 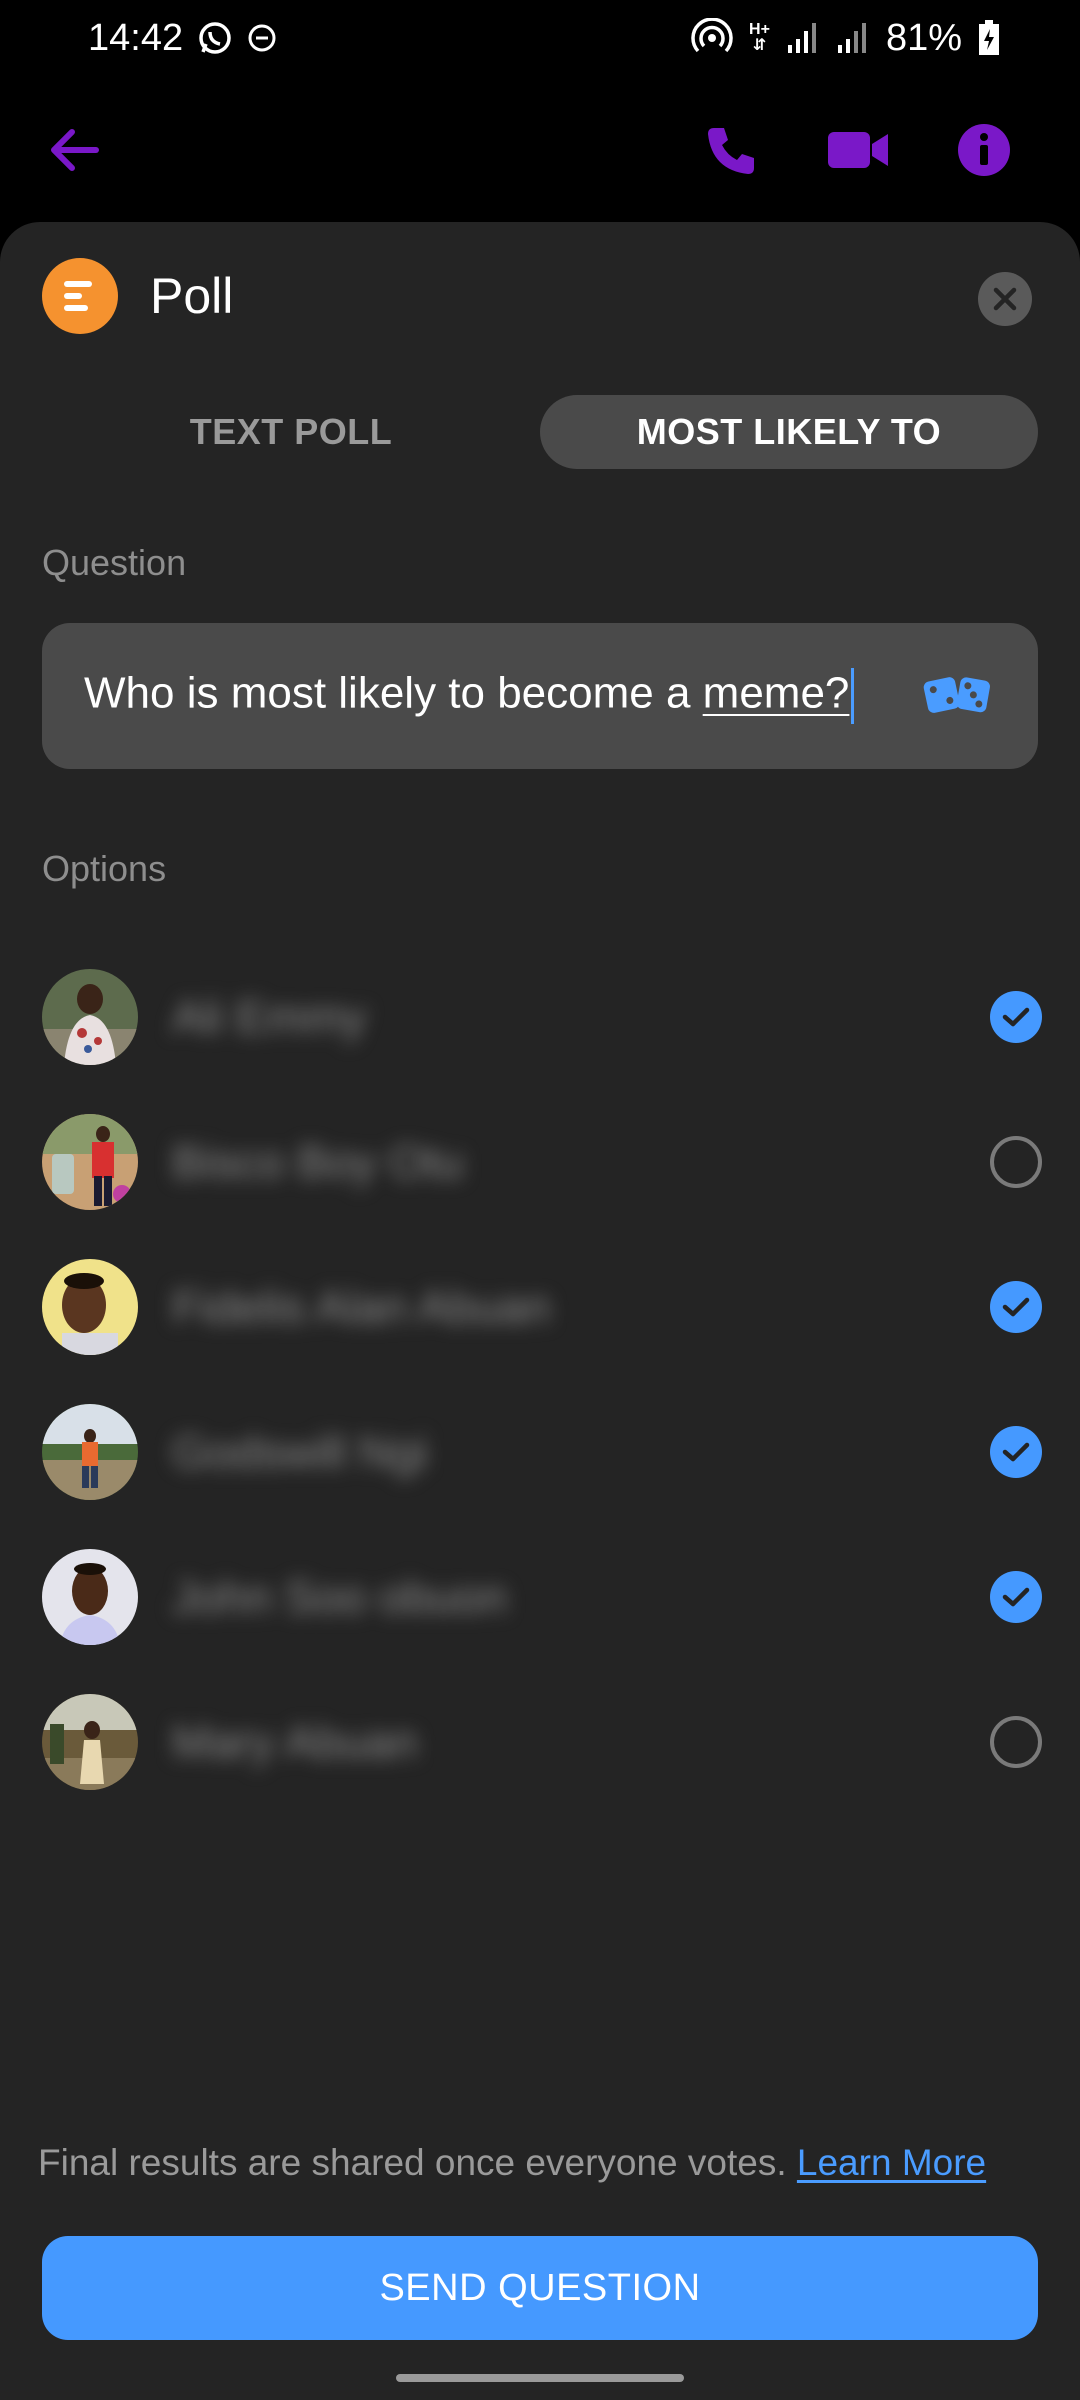 I want to click on conversation-info-button, so click(x=984, y=150).